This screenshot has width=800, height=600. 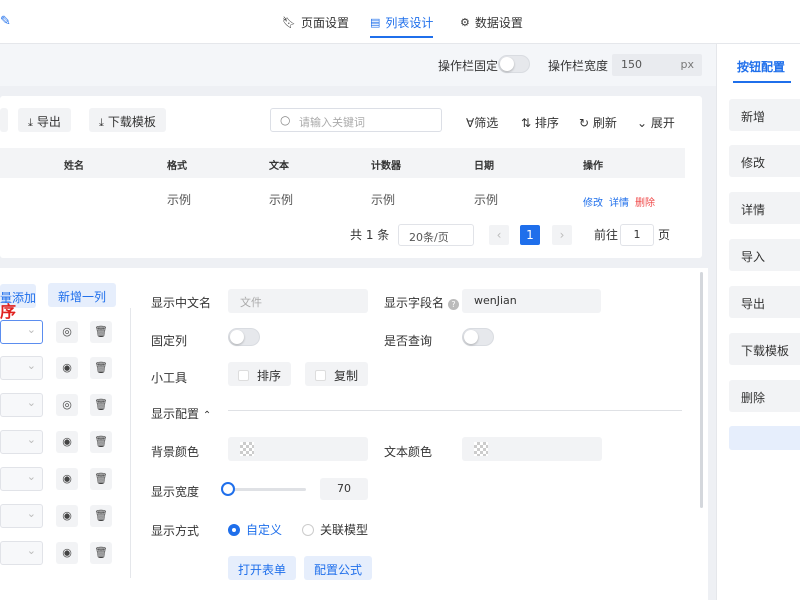 I want to click on width-label: 显示宽度, so click(x=175, y=492).